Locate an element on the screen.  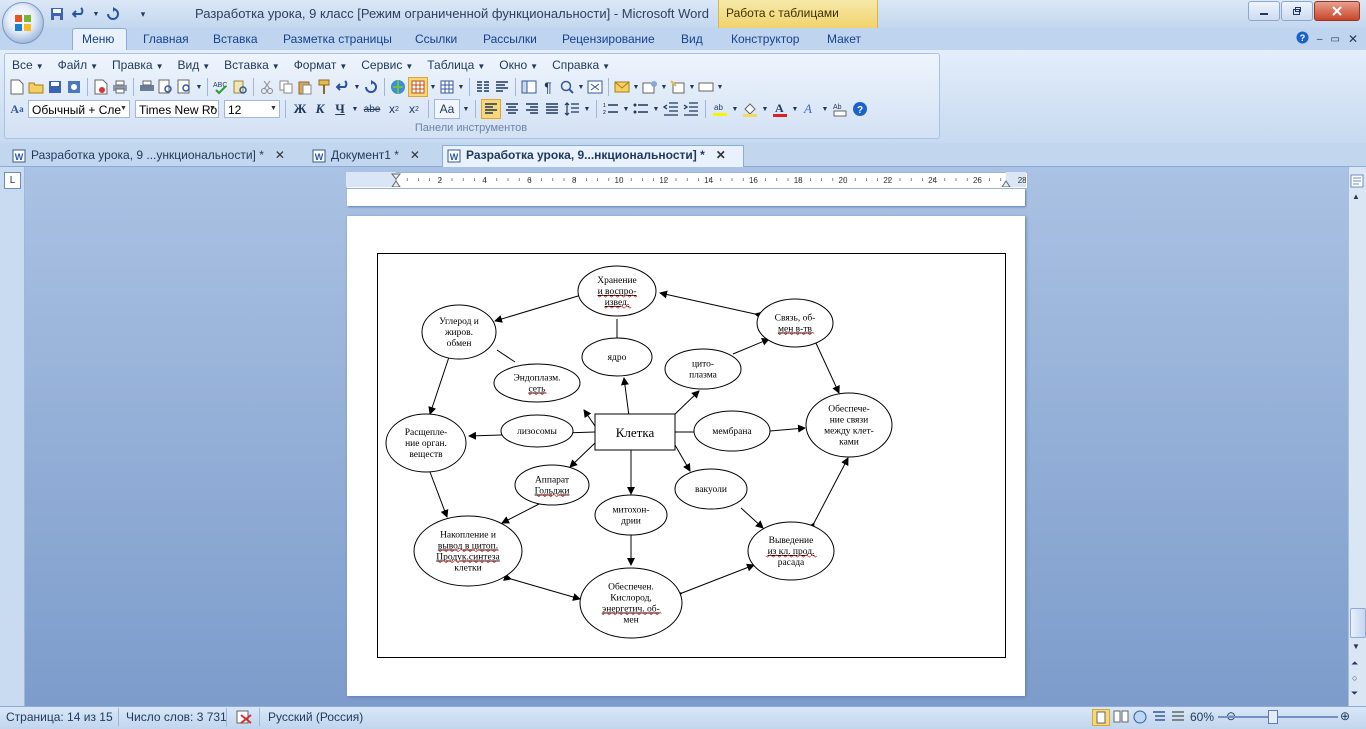
help-icon: ? is located at coordinates (1302, 39).